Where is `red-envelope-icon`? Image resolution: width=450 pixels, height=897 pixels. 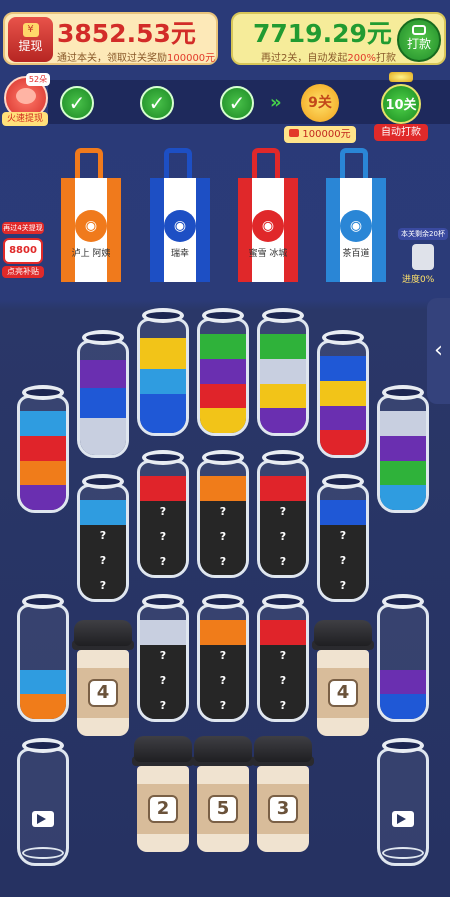
red-envelope-icon is located at coordinates (294, 133).